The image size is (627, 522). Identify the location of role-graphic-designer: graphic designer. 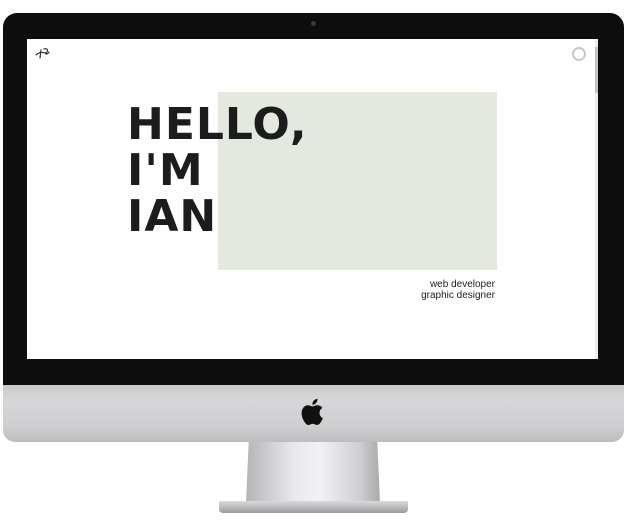
(458, 295).